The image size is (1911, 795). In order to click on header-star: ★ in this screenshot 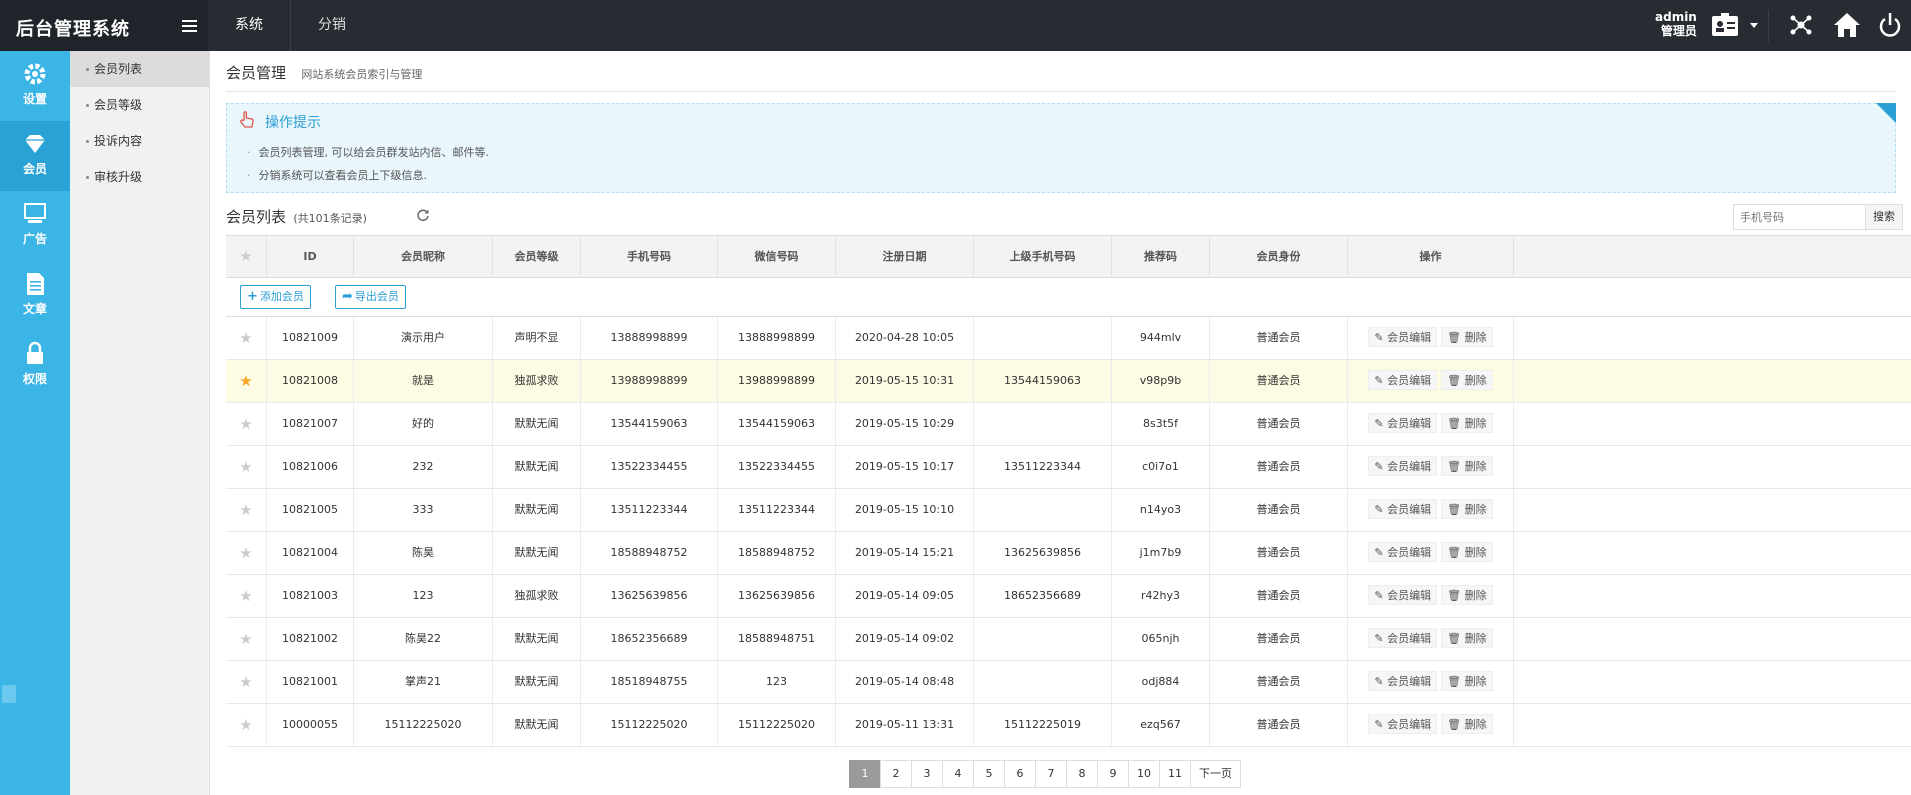, I will do `click(246, 256)`.